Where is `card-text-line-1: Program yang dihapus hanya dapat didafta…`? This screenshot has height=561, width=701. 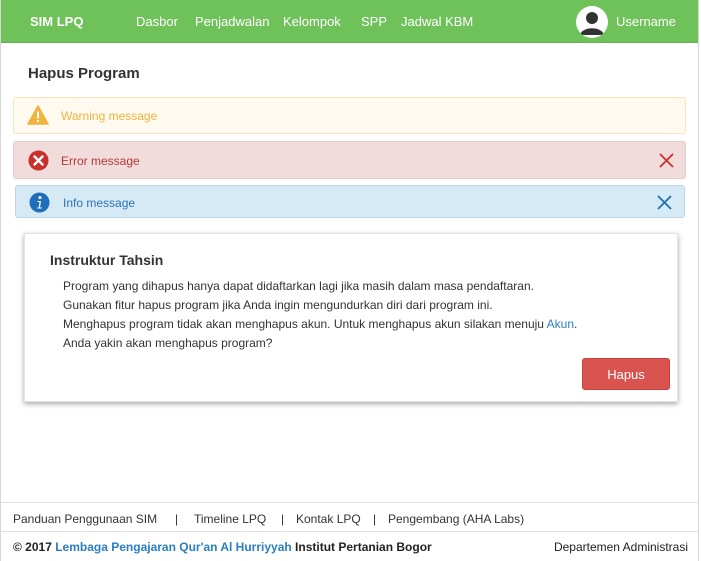 card-text-line-1: Program yang dihapus hanya dapat didafta… is located at coordinates (298, 286).